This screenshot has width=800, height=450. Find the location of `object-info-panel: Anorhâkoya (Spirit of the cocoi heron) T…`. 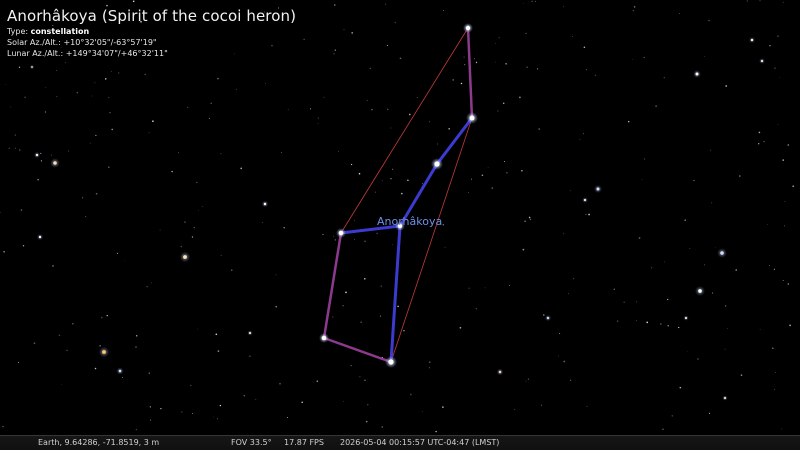

object-info-panel: Anorhâkoya (Spirit of the cocoi heron) T… is located at coordinates (151, 32).